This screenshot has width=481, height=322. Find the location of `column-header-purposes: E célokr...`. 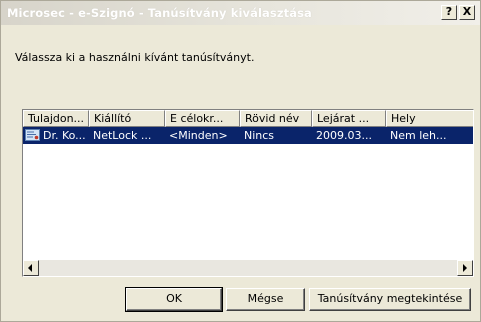

column-header-purposes: E célokr... is located at coordinates (202, 118).